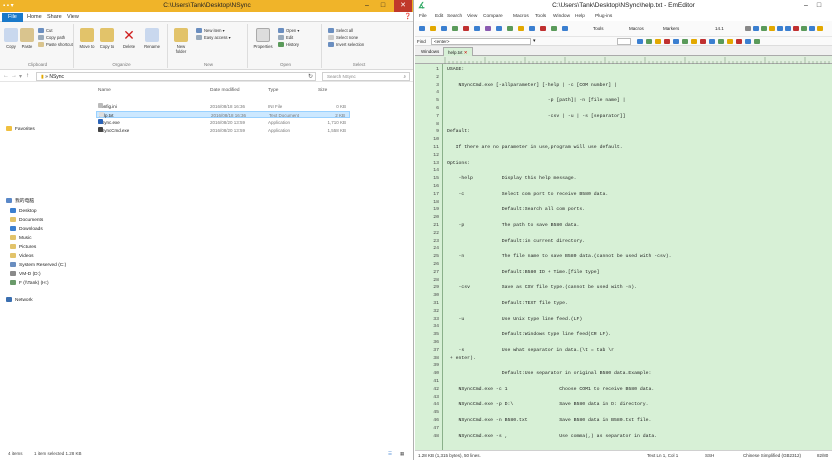  I want to click on tiles-view-icon: ▦, so click(402, 454).